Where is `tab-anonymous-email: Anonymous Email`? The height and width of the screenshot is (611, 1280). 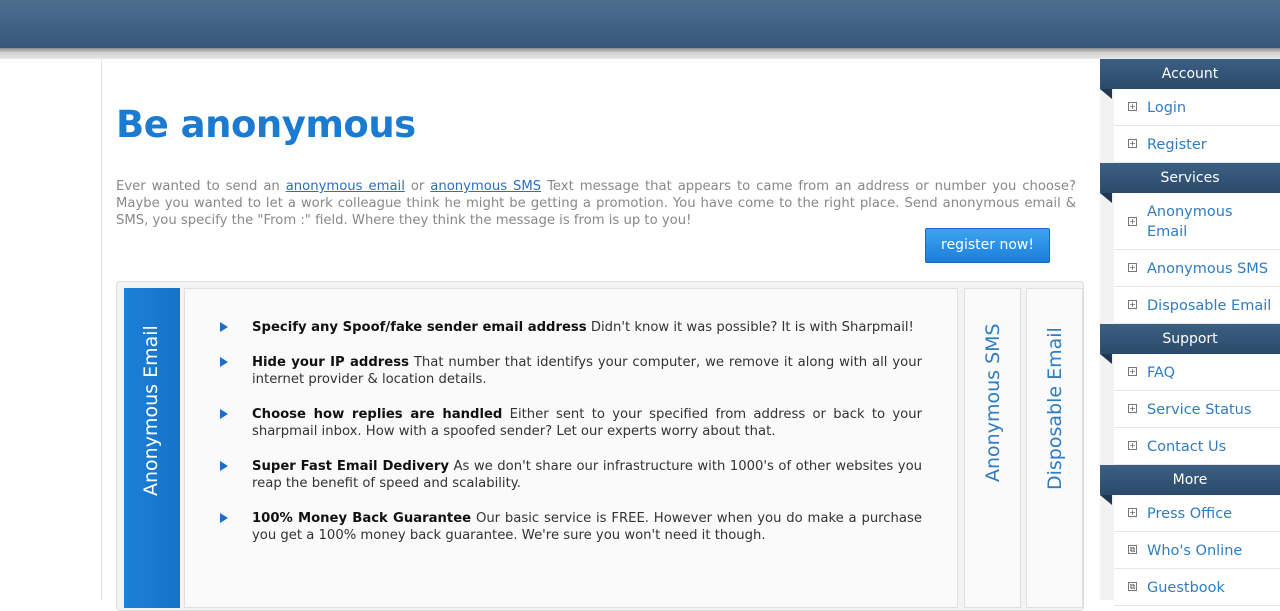 tab-anonymous-email: Anonymous Email is located at coordinates (152, 448).